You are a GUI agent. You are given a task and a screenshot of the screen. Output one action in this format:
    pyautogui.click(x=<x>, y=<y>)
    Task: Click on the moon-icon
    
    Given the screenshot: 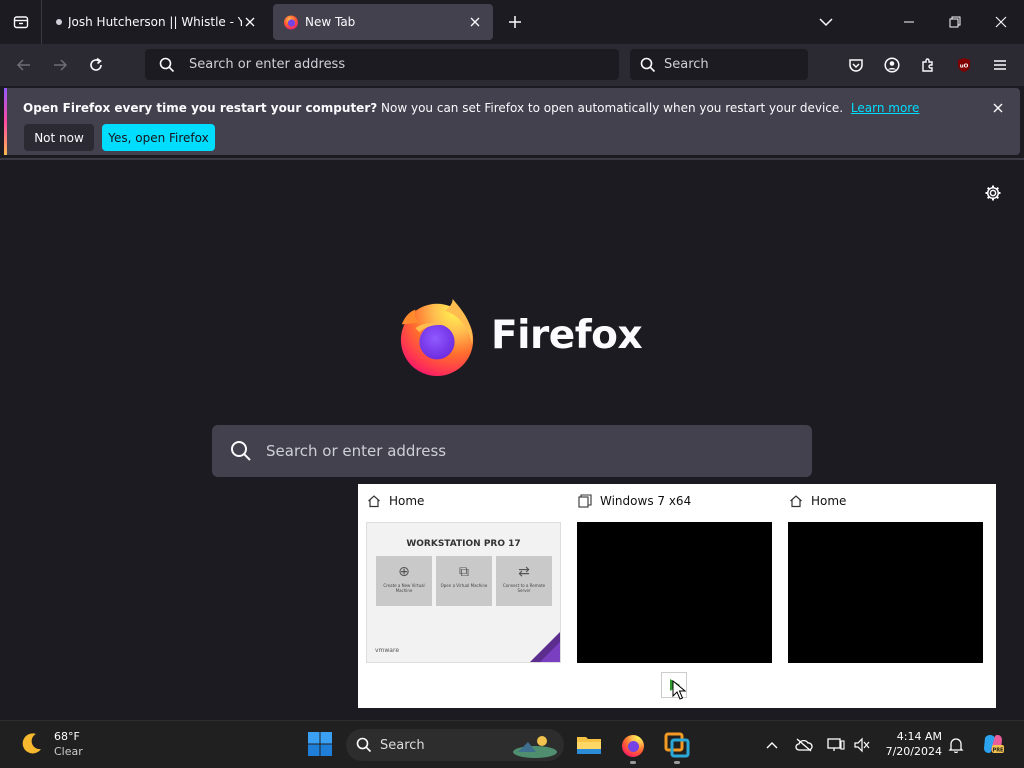 What is the action you would take?
    pyautogui.click(x=31, y=743)
    